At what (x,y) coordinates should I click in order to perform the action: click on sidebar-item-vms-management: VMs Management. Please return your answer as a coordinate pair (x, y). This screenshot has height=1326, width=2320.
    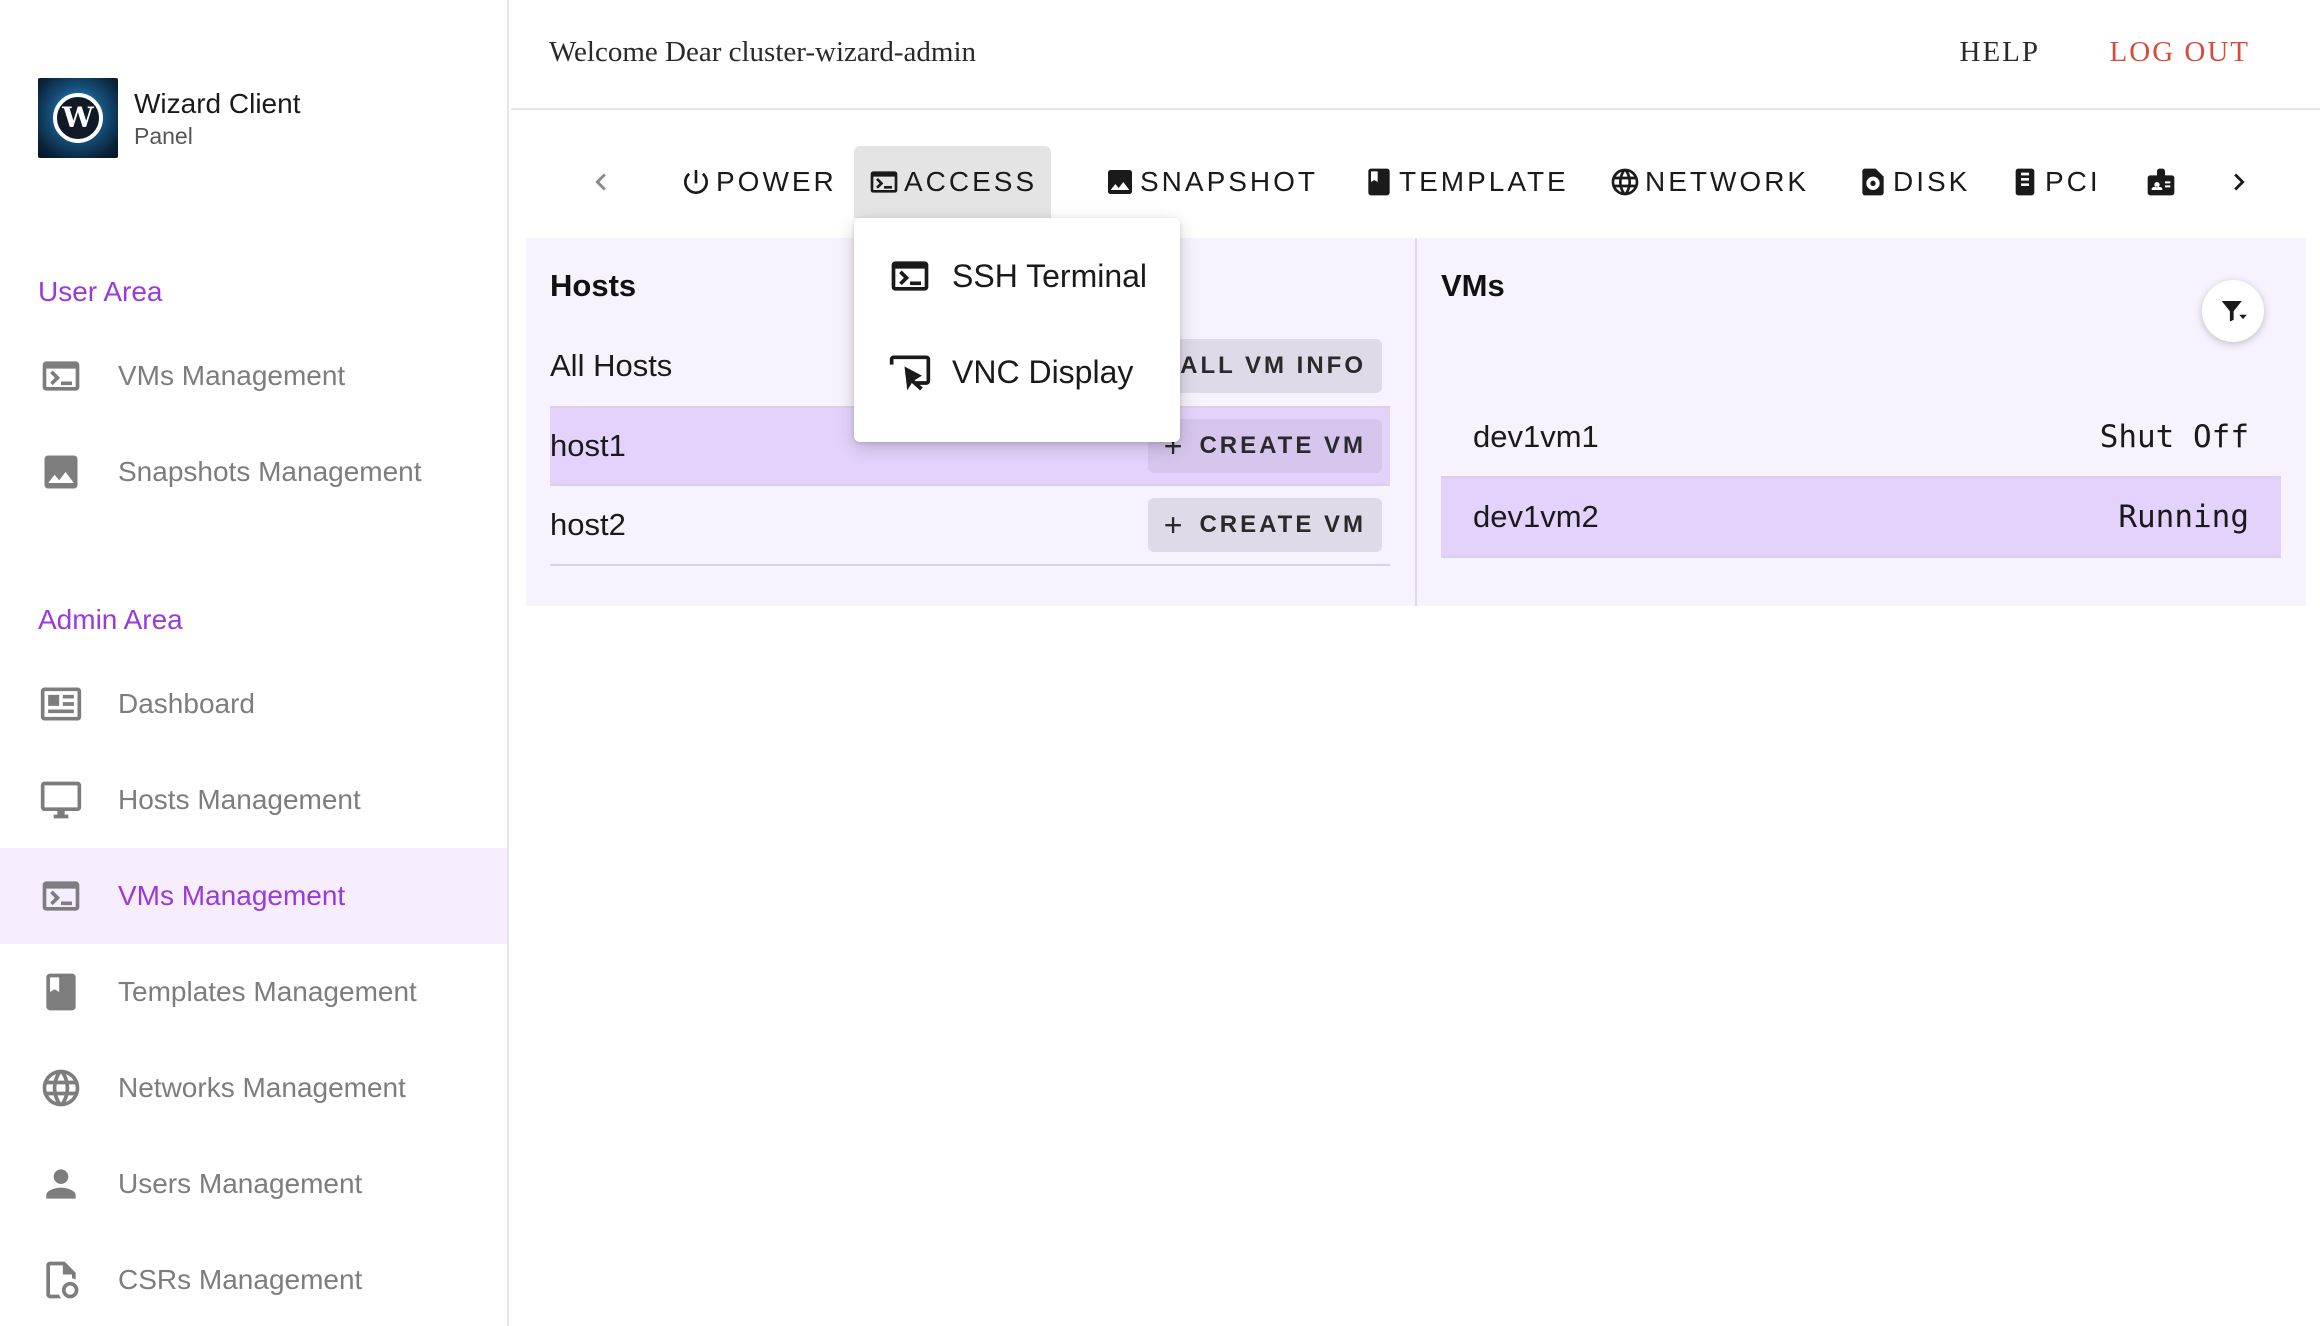
    Looking at the image, I should click on (253, 896).